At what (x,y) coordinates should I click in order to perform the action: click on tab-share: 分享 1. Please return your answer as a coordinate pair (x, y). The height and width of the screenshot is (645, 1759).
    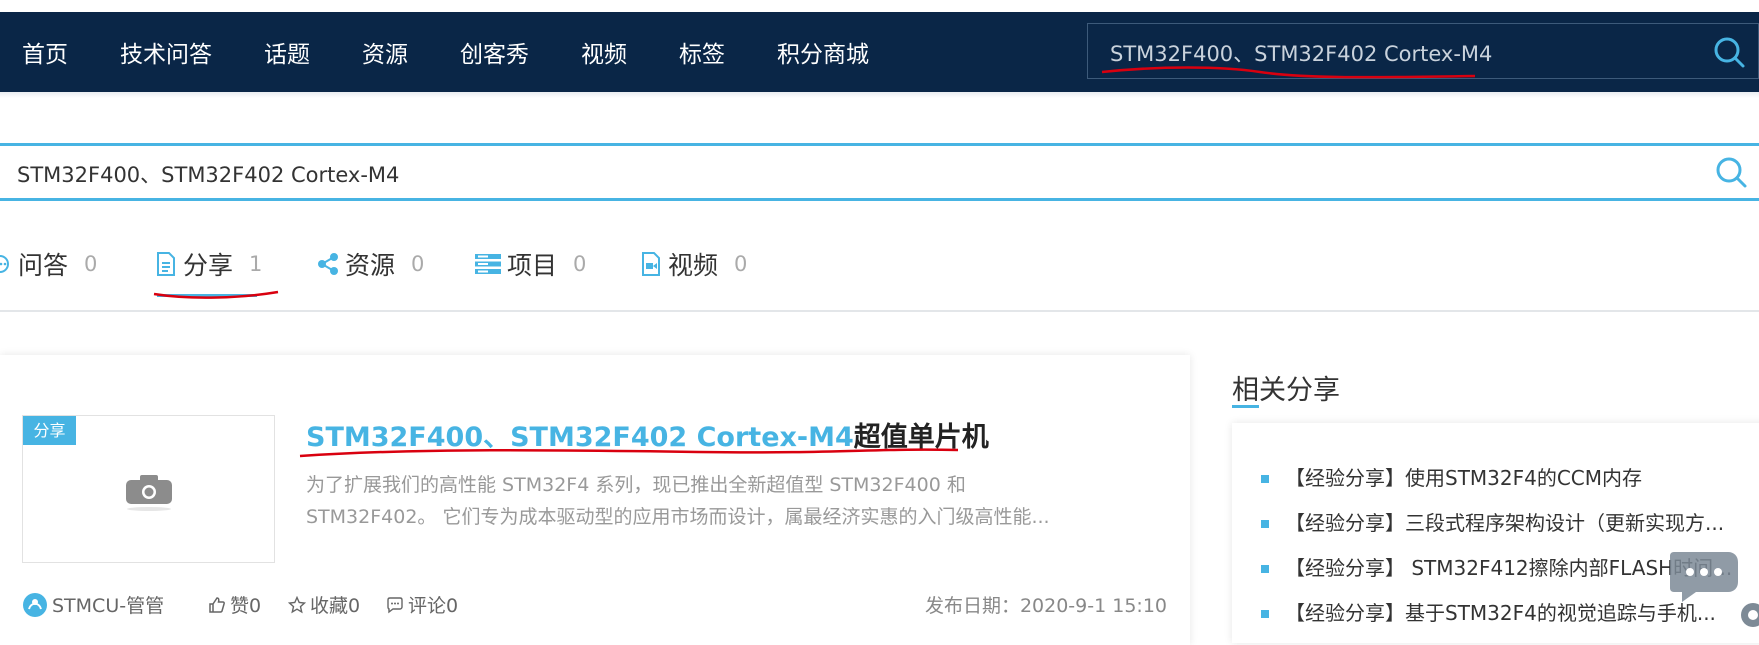
    Looking at the image, I should click on (208, 264).